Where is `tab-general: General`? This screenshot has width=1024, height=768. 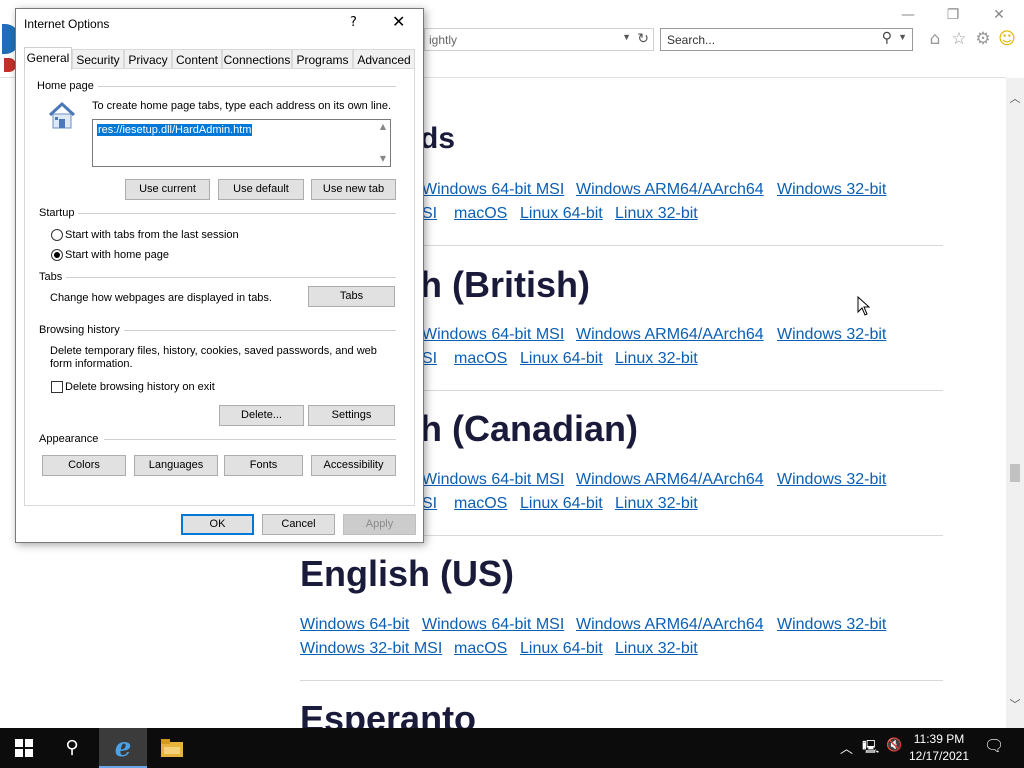 tab-general: General is located at coordinates (48, 58).